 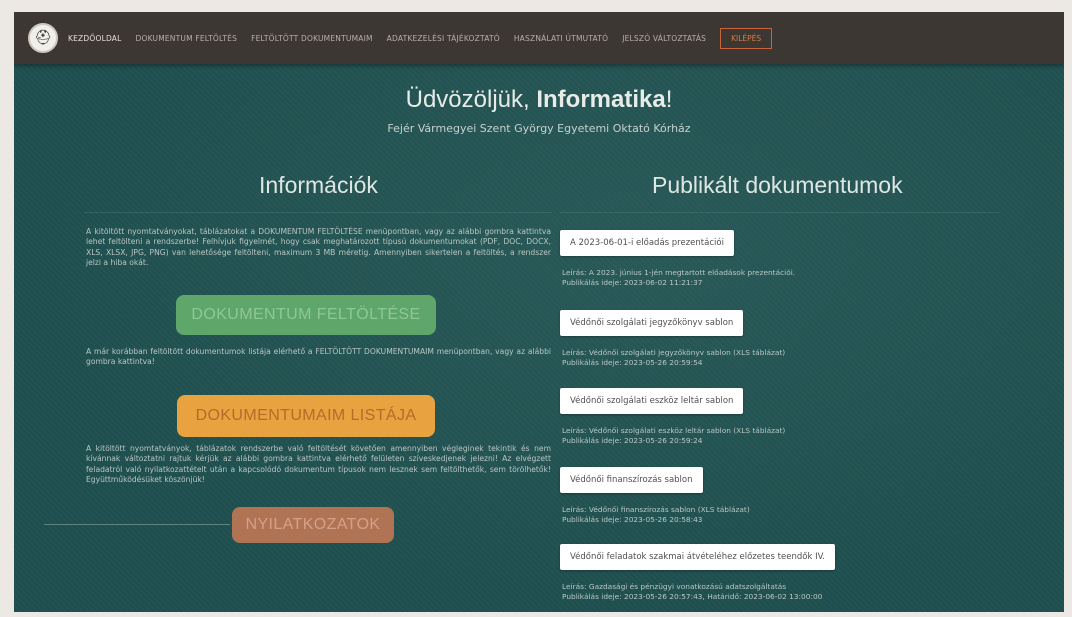 I want to click on nav-privacy-notice: ADATKEZELÉSI TÁJÉKOZTATÓ, so click(x=443, y=38).